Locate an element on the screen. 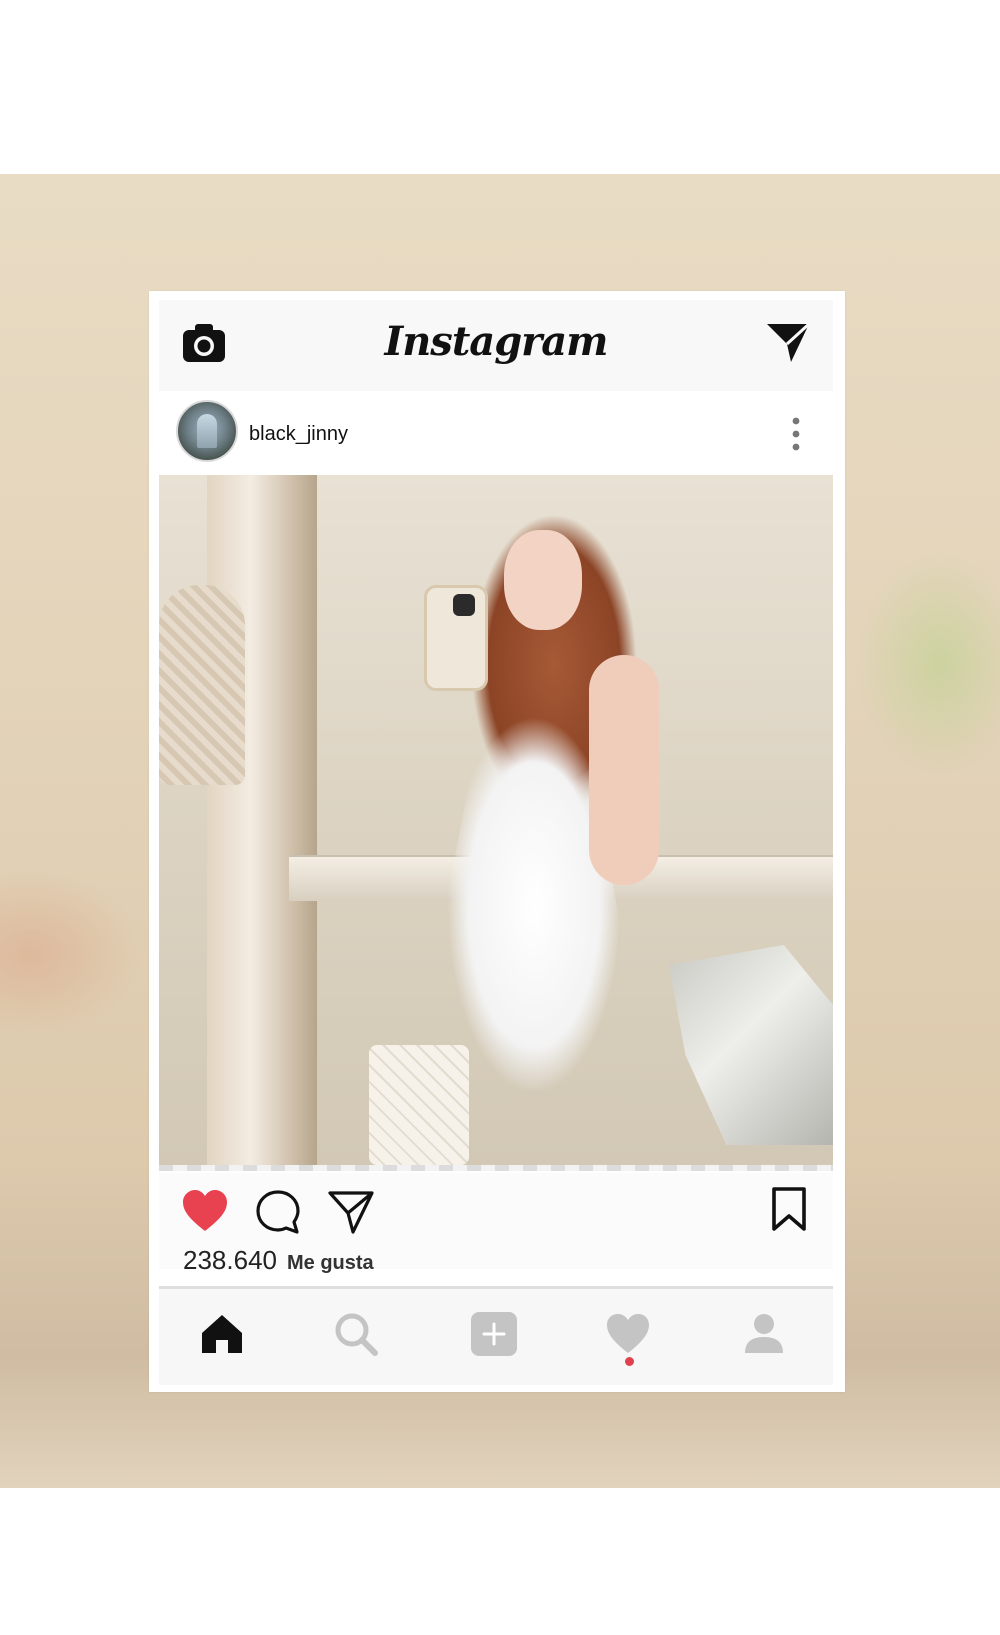  avatar is located at coordinates (207, 431).